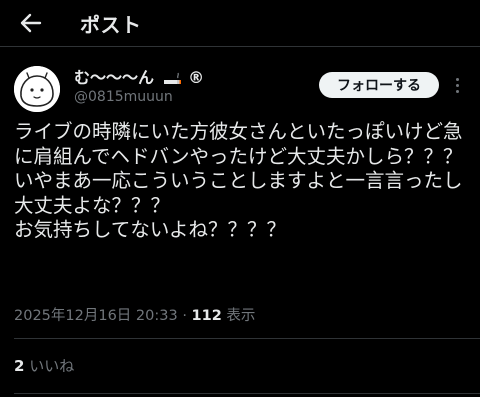 The width and height of the screenshot is (480, 397). Describe the element at coordinates (457, 79) in the screenshot. I see `more-vertical-icon` at that location.